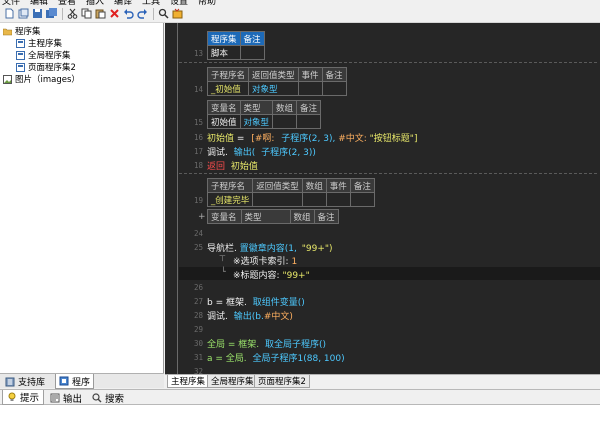  Describe the element at coordinates (188, 381) in the screenshot. I see `tab-main-assembly: 主程序集` at that location.